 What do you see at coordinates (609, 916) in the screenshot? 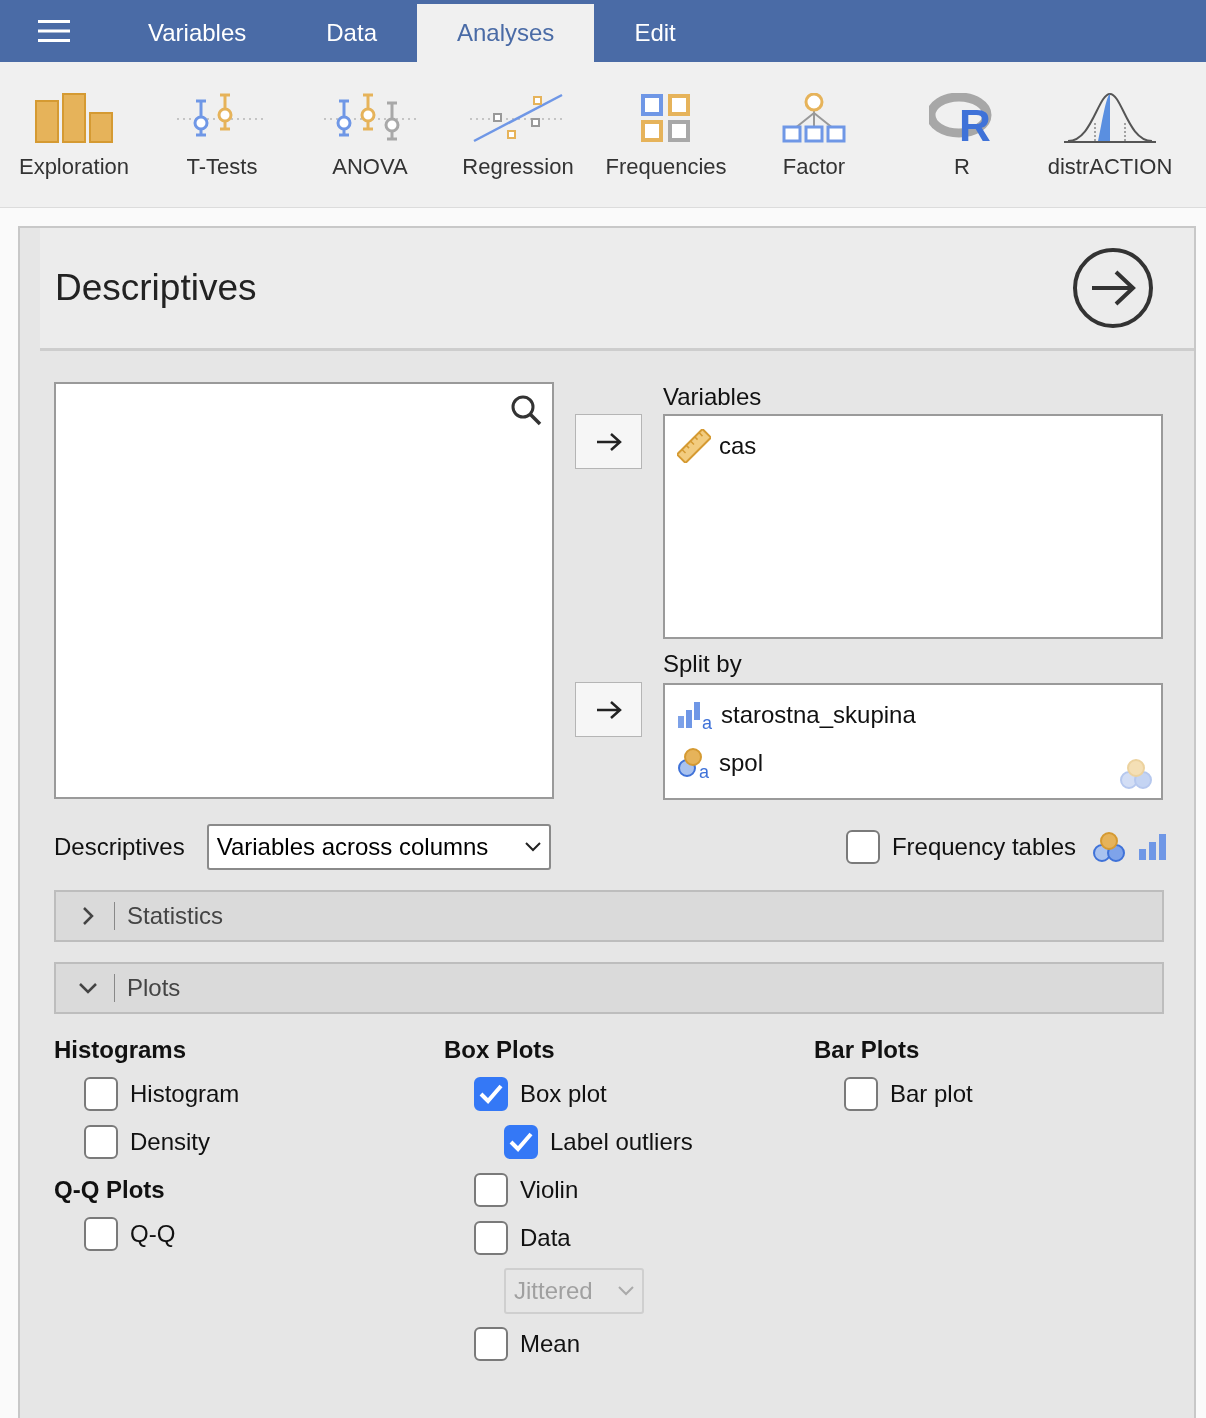
I see `section-header: Statistics` at bounding box center [609, 916].